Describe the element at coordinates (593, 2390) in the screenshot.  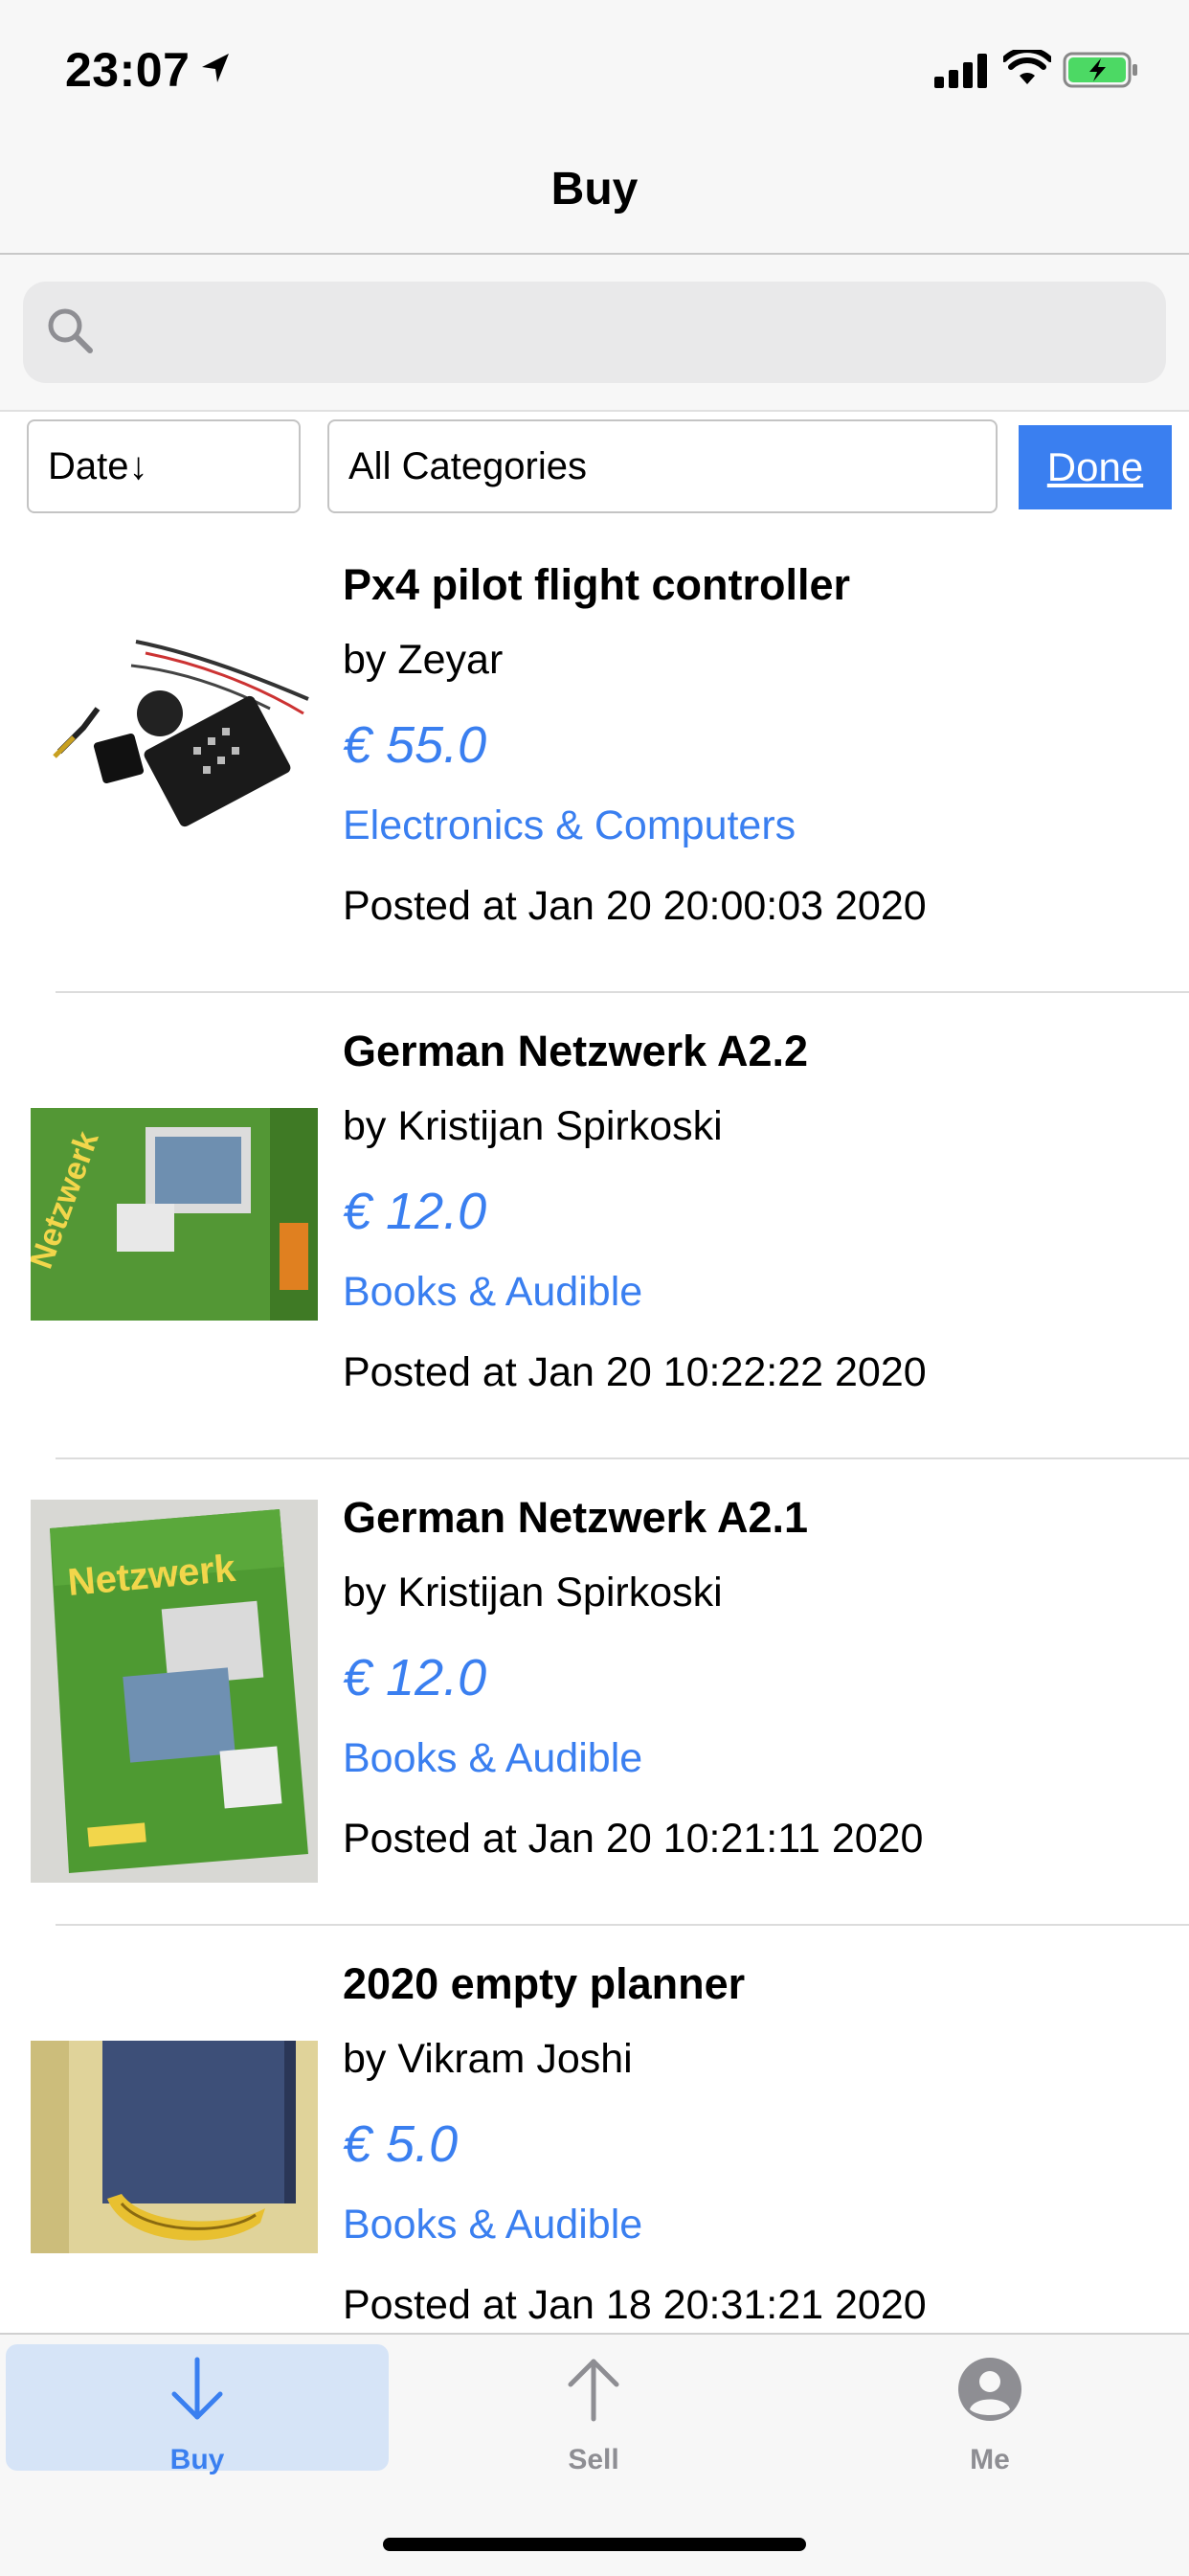
I see `arrow-up-icon` at that location.